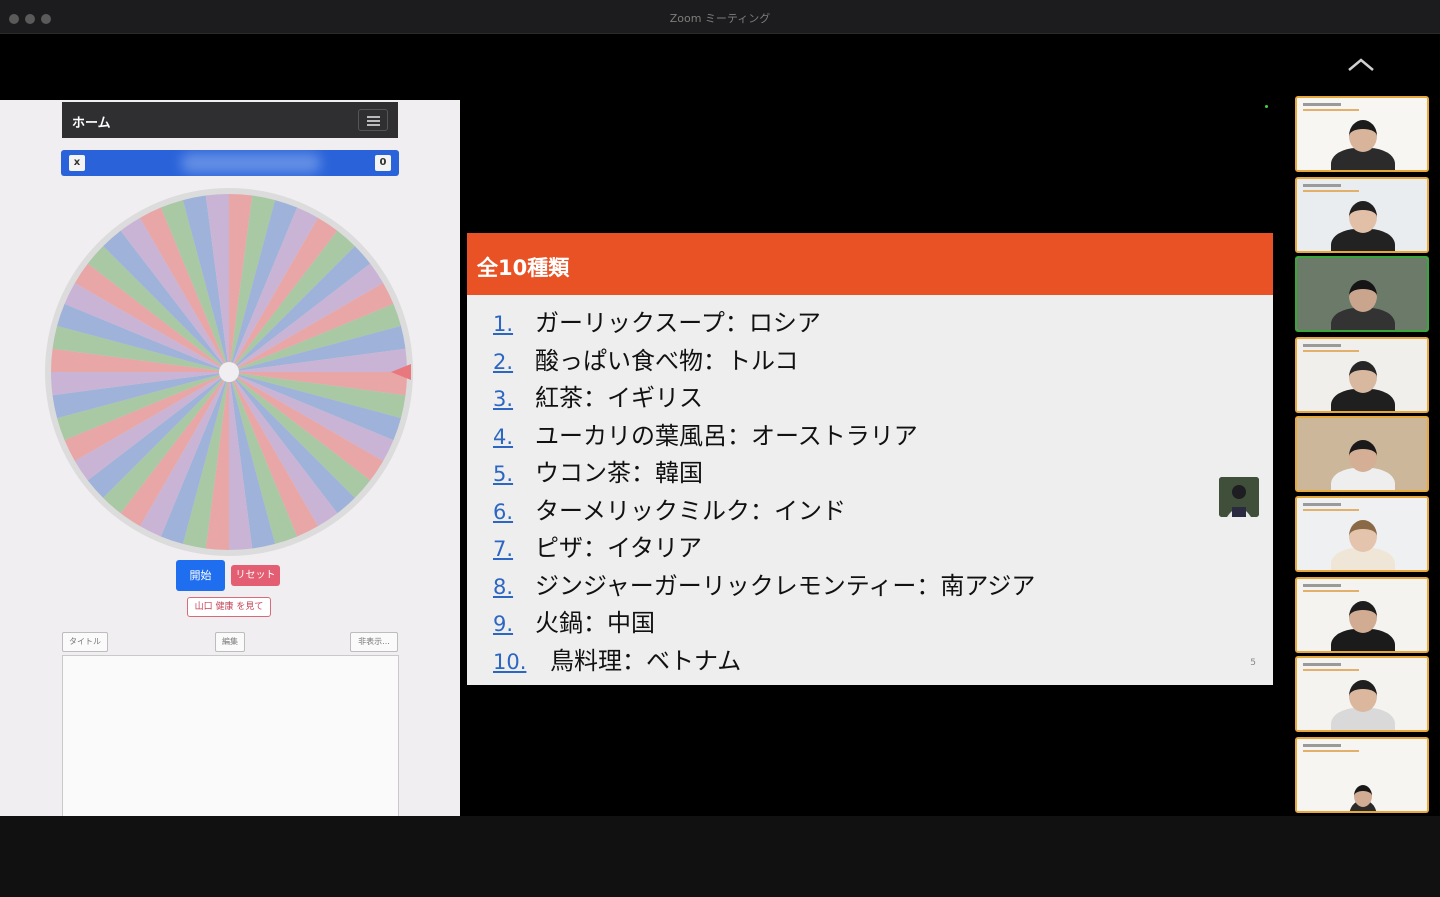 Image resolution: width=1440 pixels, height=897 pixels. I want to click on list-text: ガーリックスープ：ロシア, so click(678, 323).